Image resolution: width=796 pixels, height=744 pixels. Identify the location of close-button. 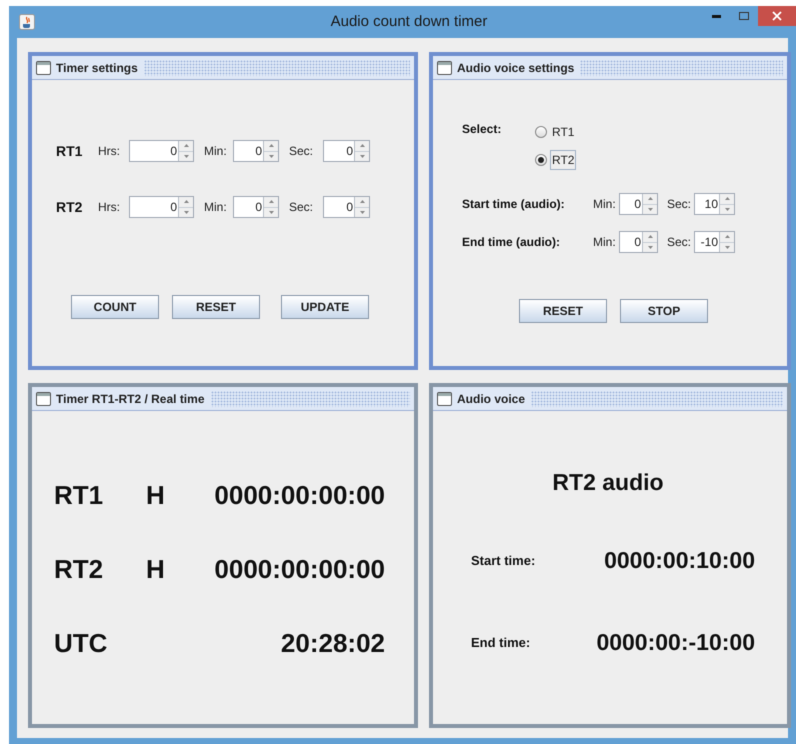
(777, 16).